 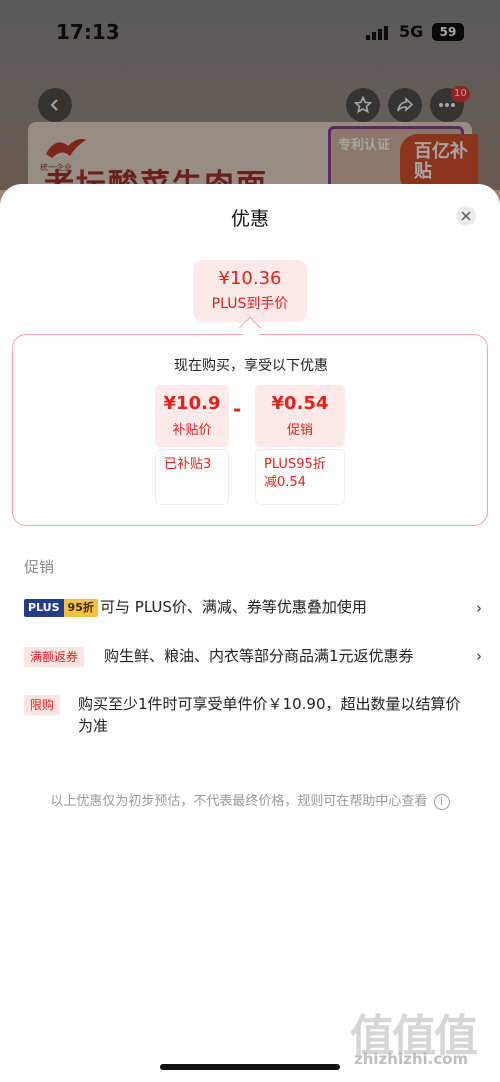 I want to click on sheet-title: 优惠, so click(x=249, y=219).